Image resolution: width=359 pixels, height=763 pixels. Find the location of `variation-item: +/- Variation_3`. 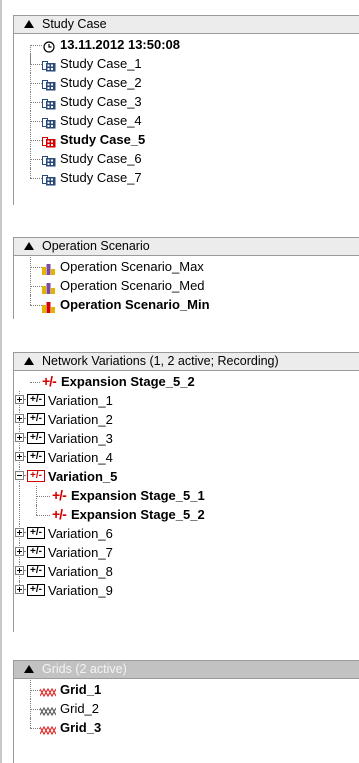

variation-item: +/- Variation_3 is located at coordinates (186, 438).